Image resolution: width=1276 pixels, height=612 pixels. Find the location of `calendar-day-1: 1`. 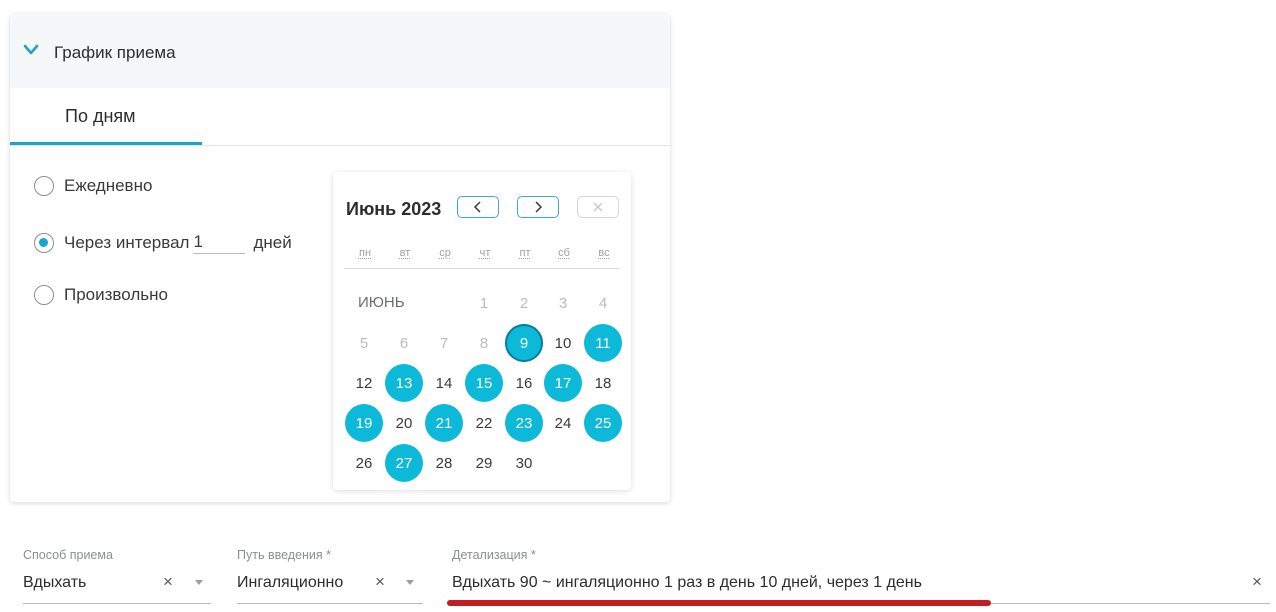

calendar-day-1: 1 is located at coordinates (484, 303).